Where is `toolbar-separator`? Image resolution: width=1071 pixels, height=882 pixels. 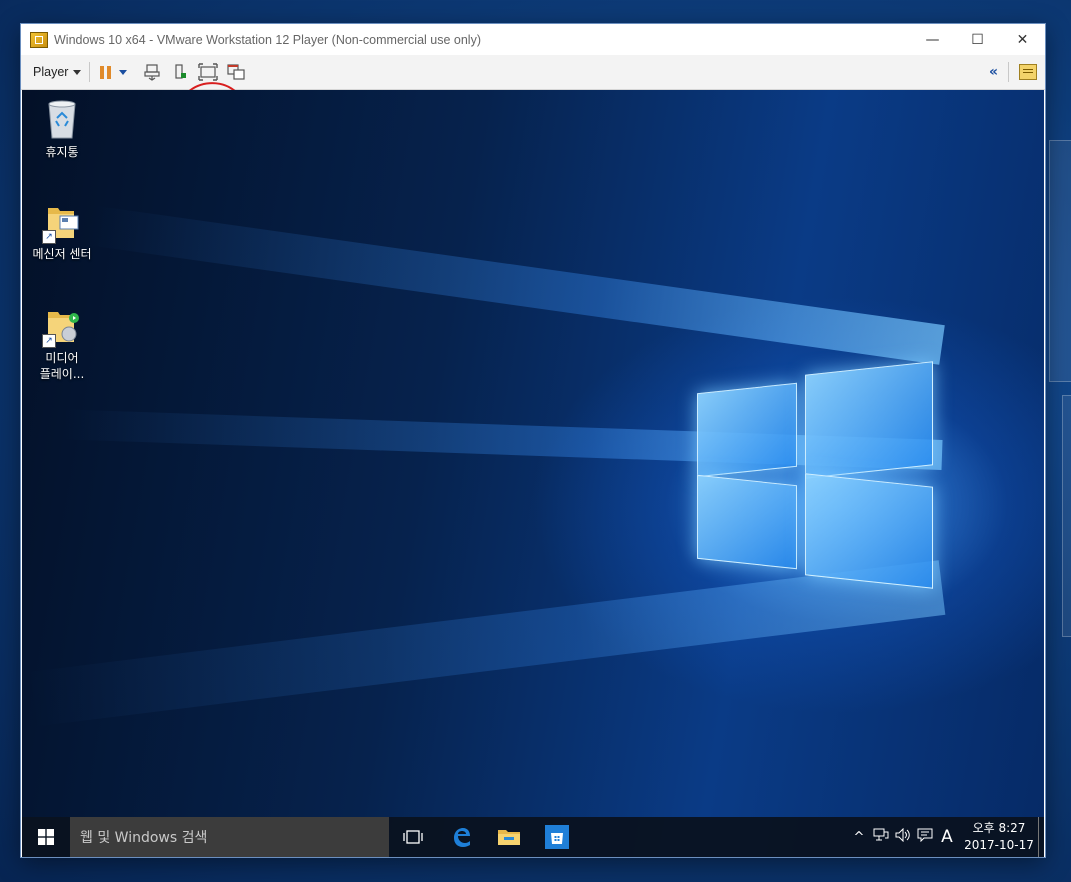 toolbar-separator is located at coordinates (90, 72).